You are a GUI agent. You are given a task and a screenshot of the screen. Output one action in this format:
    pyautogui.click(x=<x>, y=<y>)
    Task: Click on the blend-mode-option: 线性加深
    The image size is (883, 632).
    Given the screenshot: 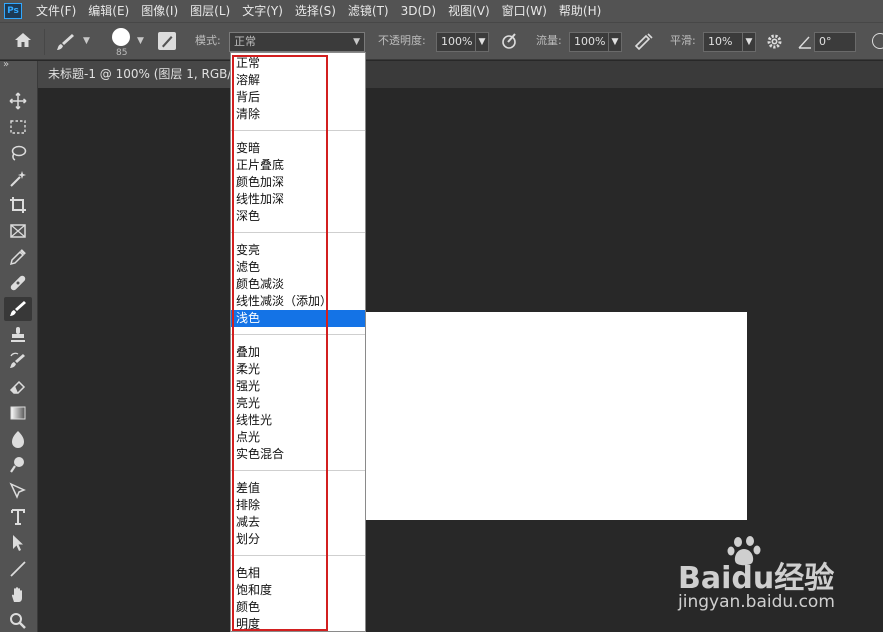 What is the action you would take?
    pyautogui.click(x=298, y=199)
    